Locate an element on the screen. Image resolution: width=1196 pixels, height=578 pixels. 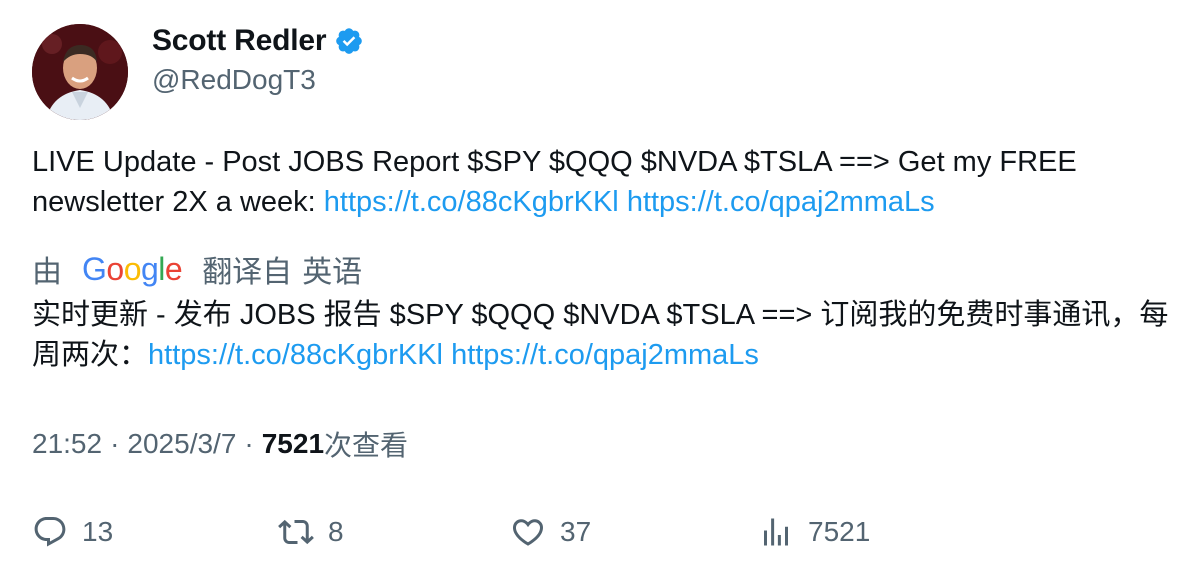
reply-button: 13 is located at coordinates (72, 532).